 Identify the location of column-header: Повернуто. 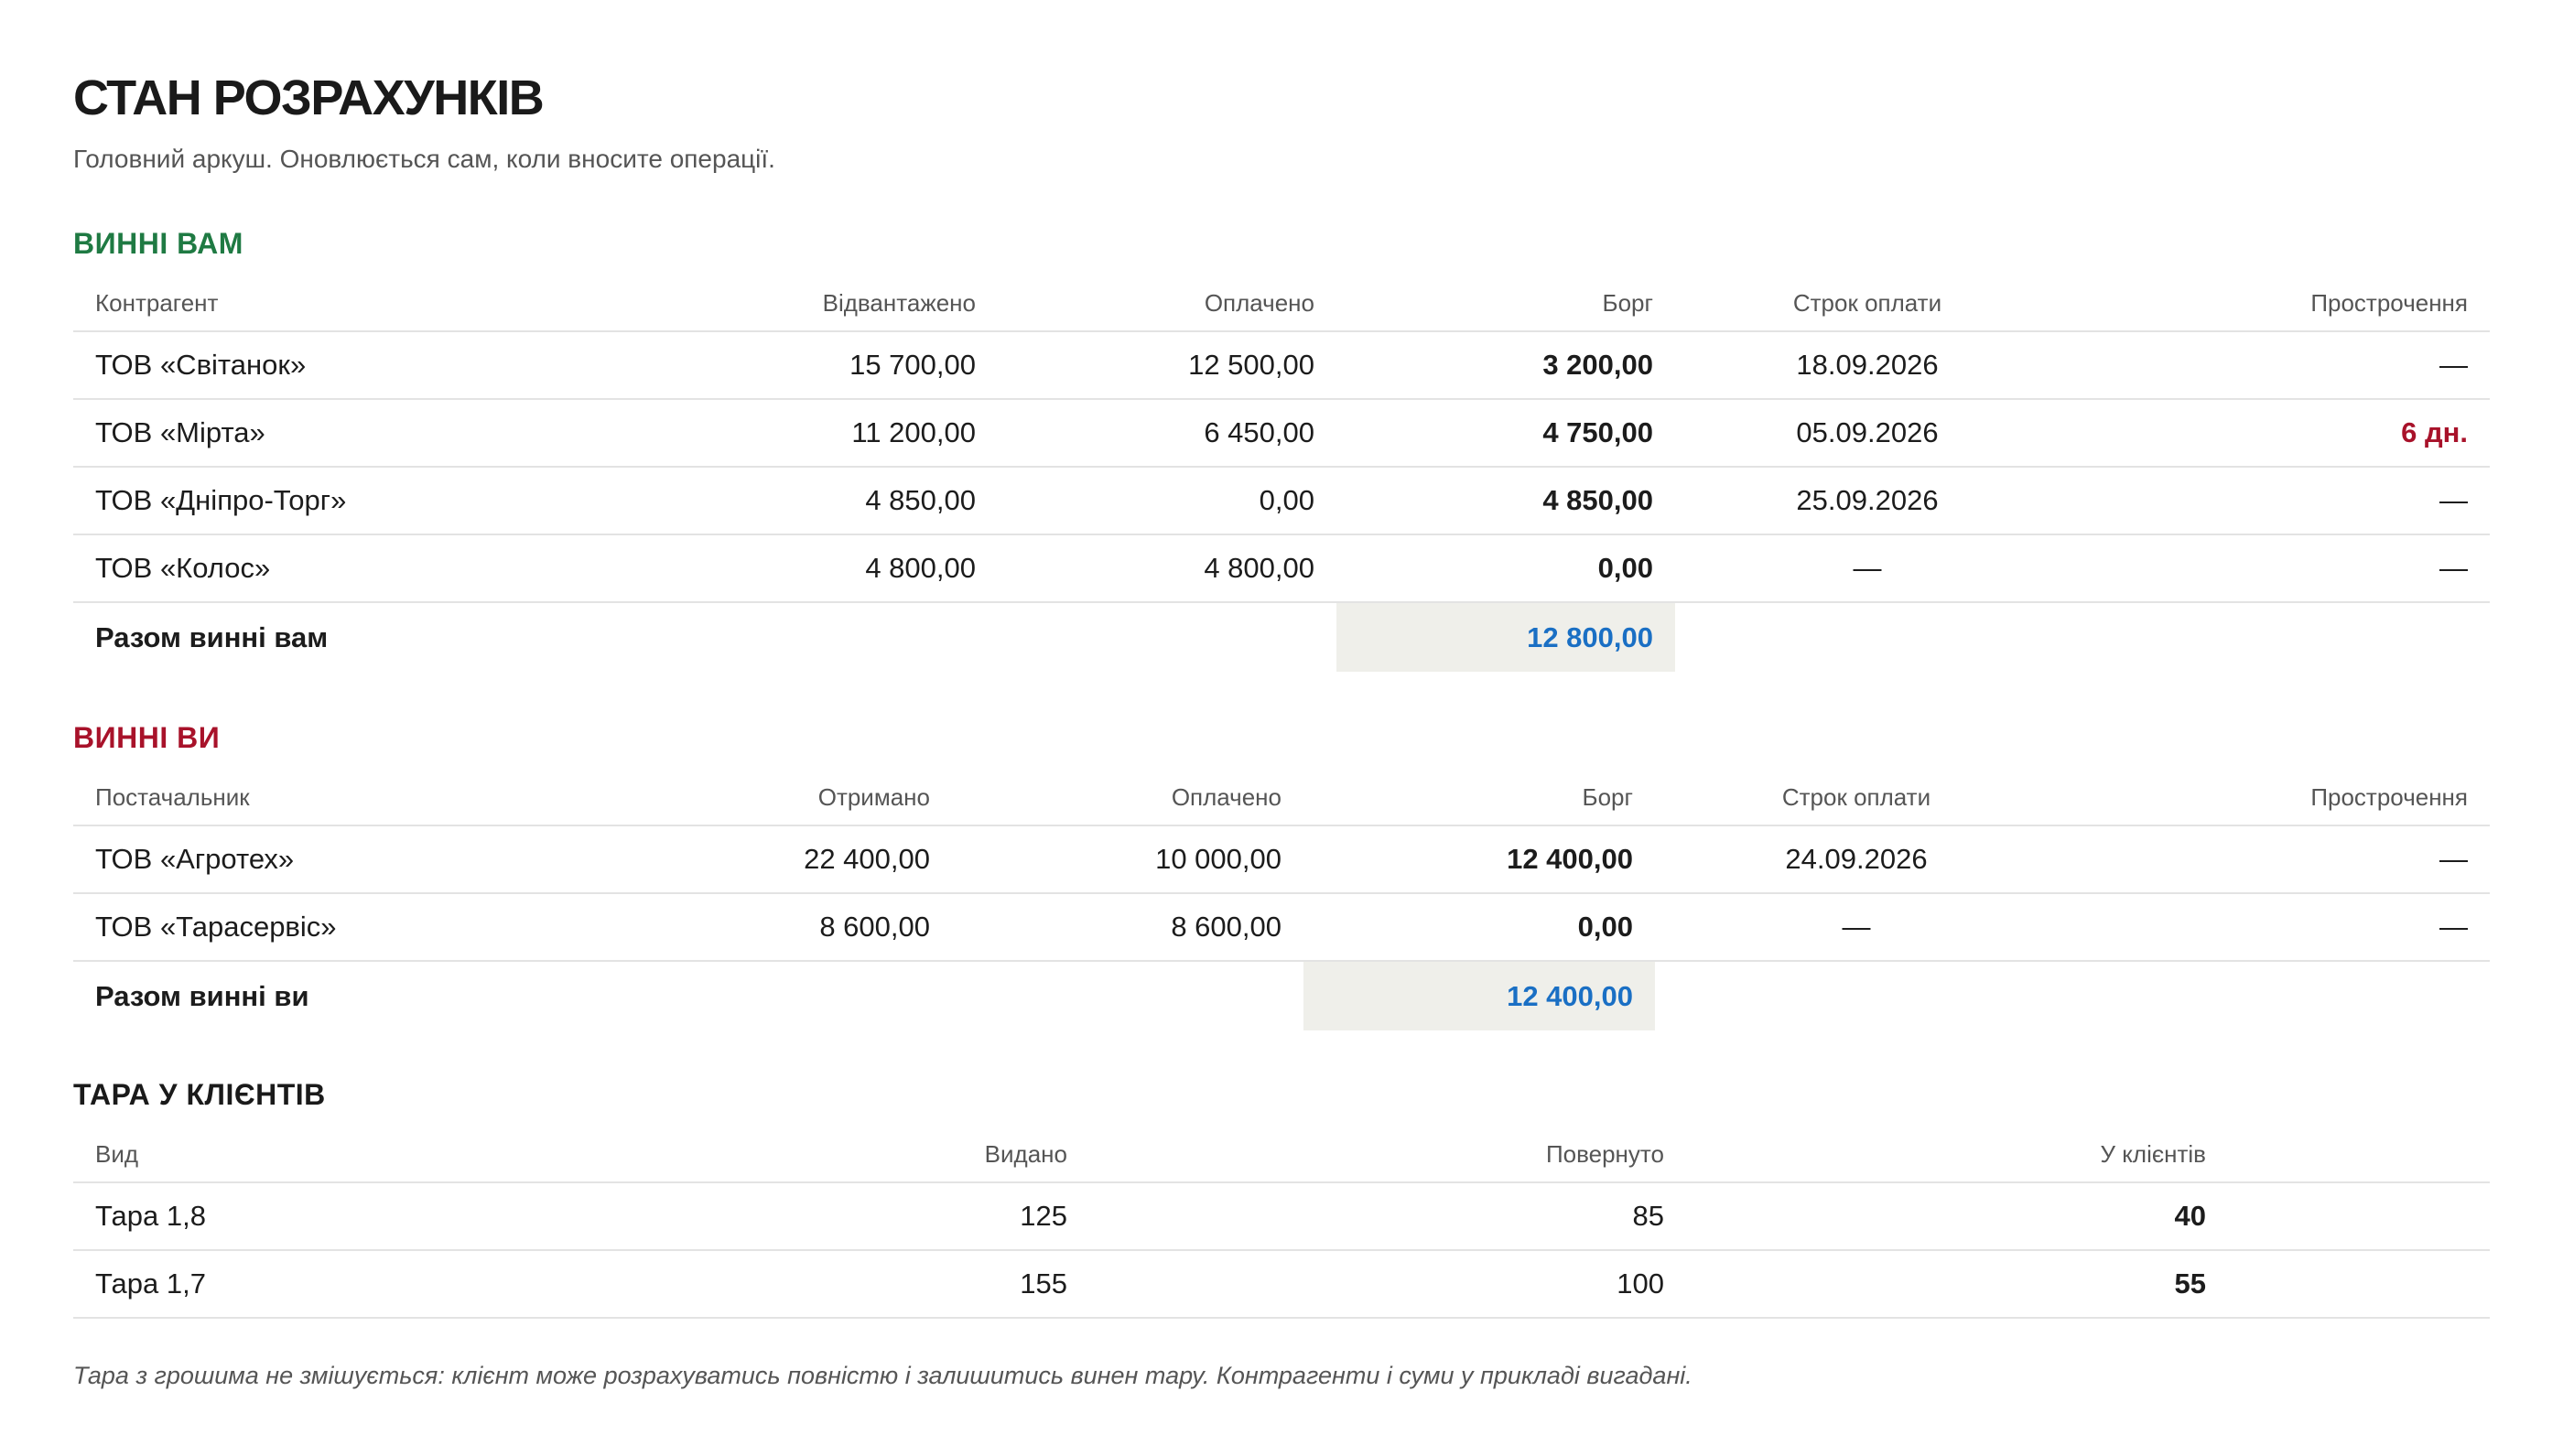
(1387, 1155).